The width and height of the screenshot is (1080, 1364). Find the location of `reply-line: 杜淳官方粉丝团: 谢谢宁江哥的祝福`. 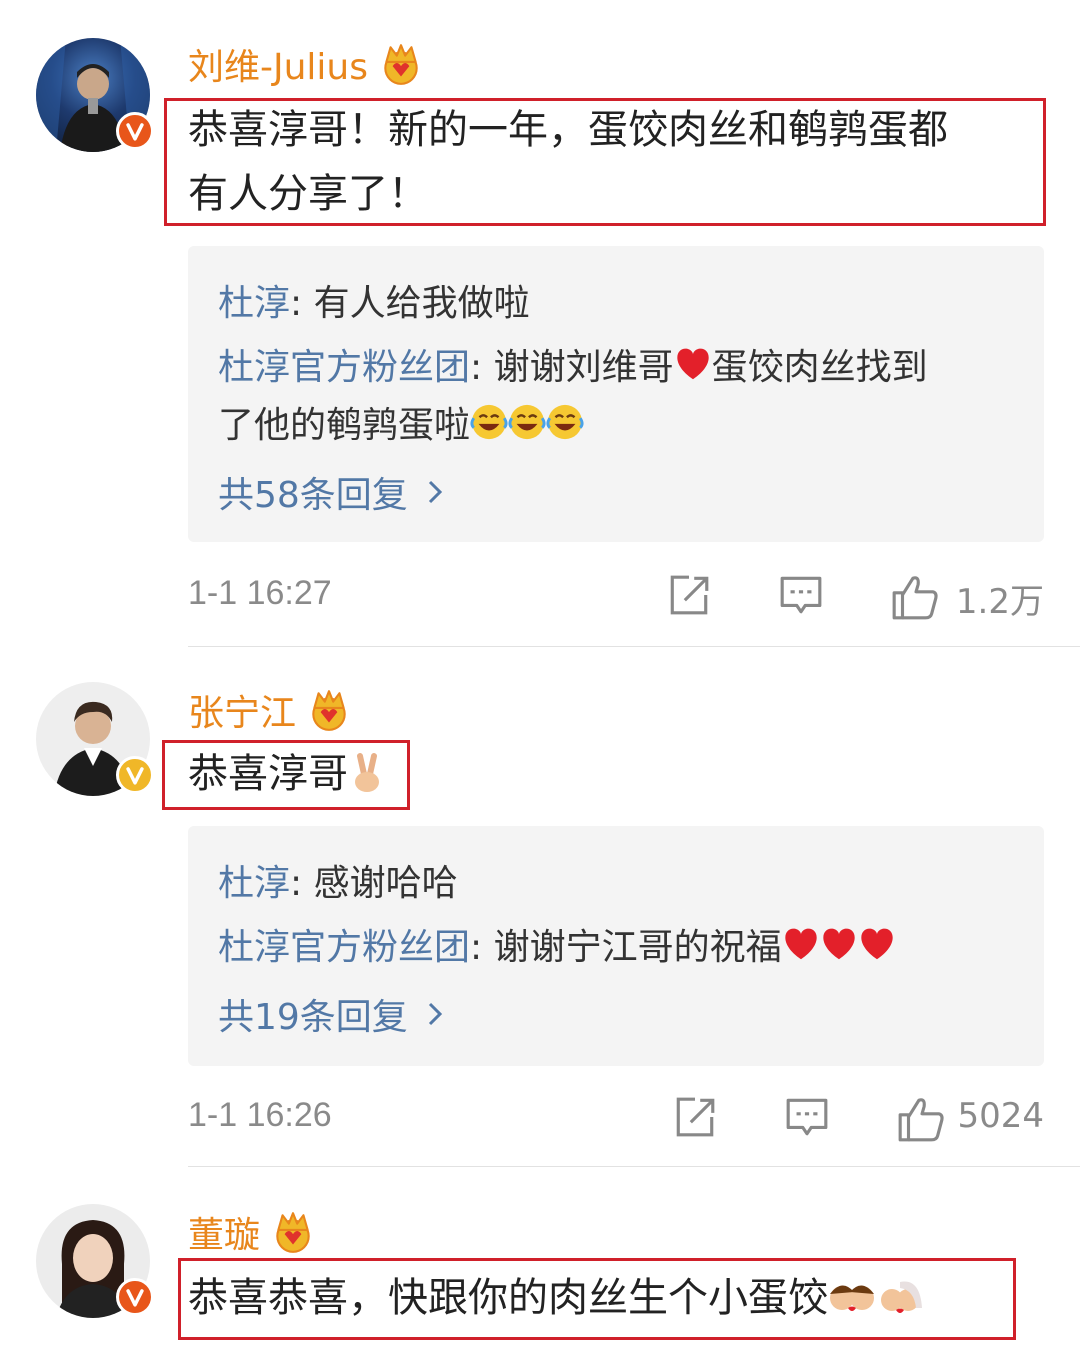

reply-line: 杜淳官方粉丝团: 谢谢宁江哥的祝福 is located at coordinates (557, 944).